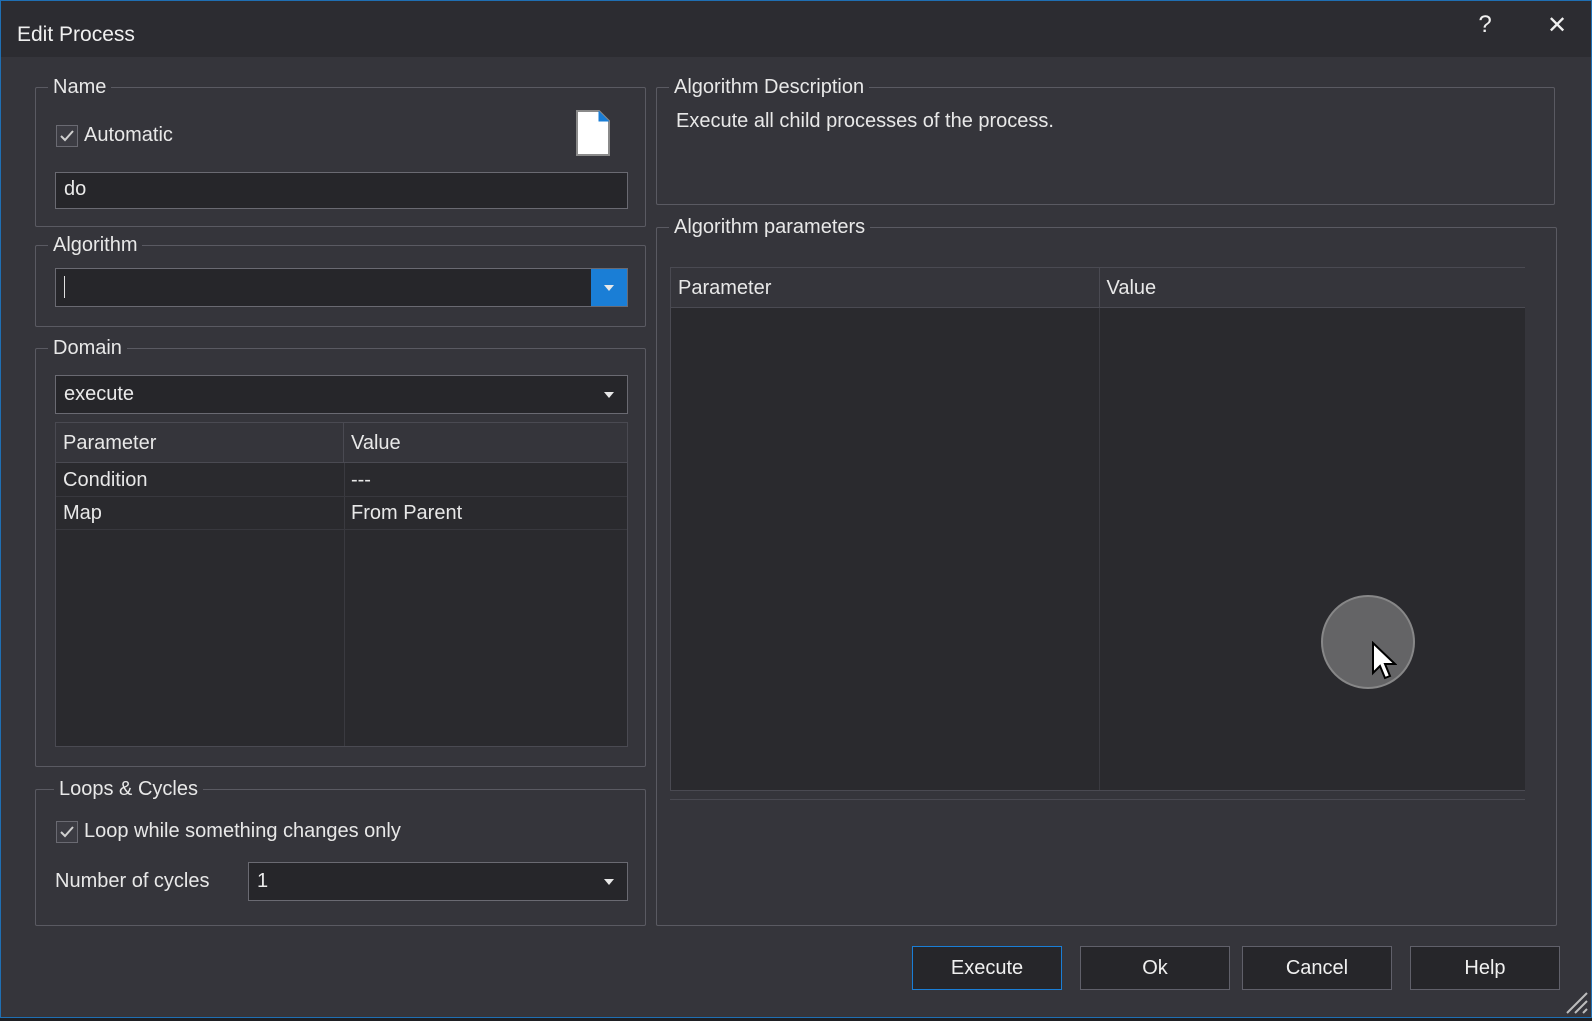 This screenshot has width=1592, height=1021. Describe the element at coordinates (1155, 968) in the screenshot. I see `ok-button: Ok` at that location.